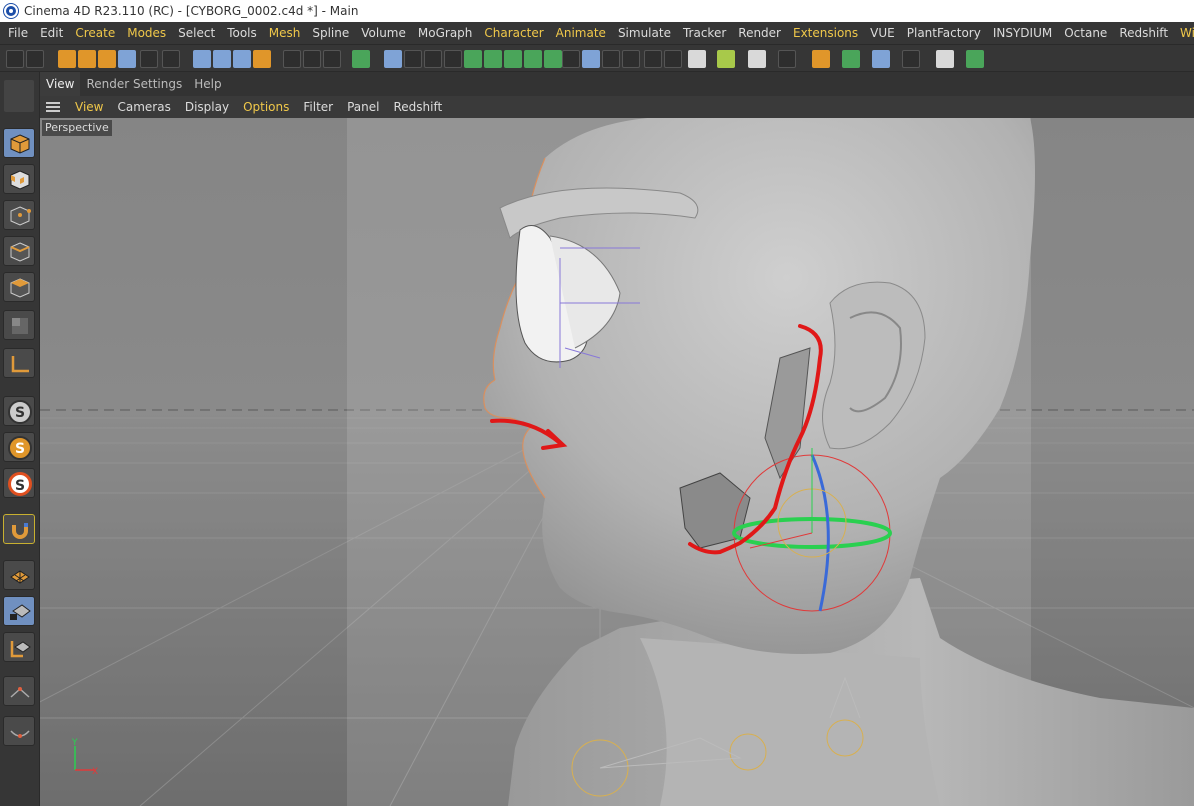 Image resolution: width=1194 pixels, height=806 pixels. I want to click on camera-icon, so click(591, 59).